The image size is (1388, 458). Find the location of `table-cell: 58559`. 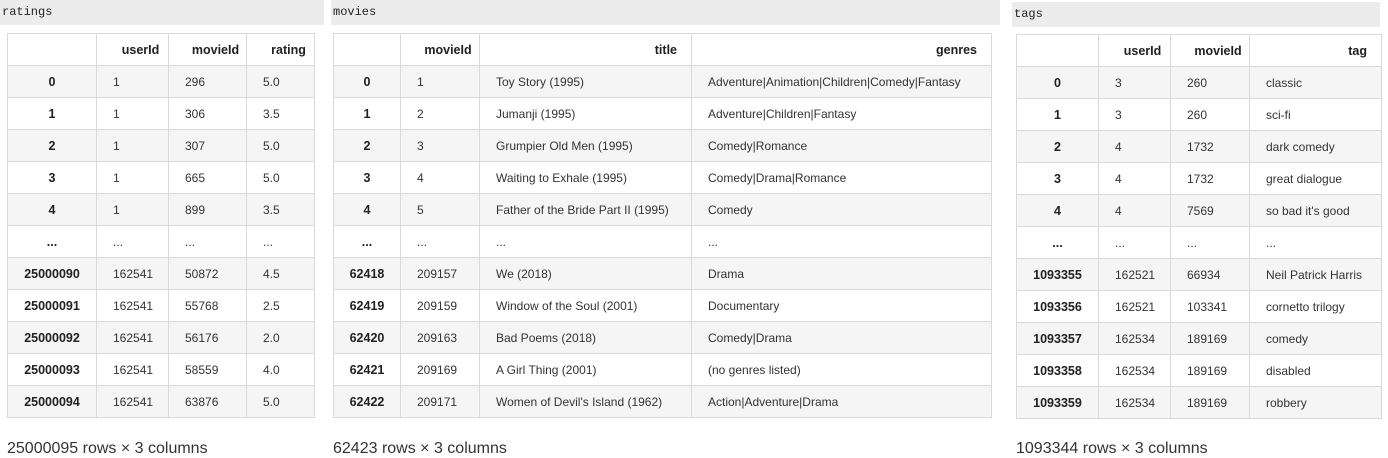

table-cell: 58559 is located at coordinates (207, 369).